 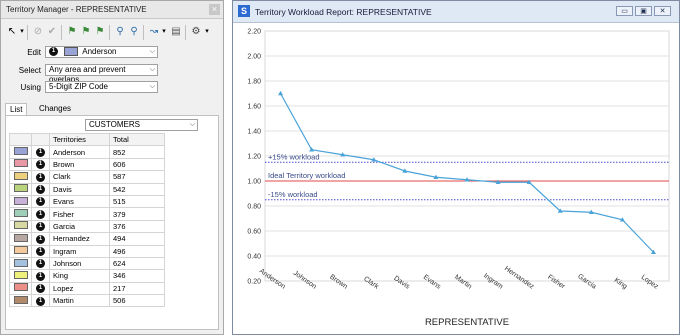 I want to click on edit-territory-dropdown: 1 Anderson ⌵, so click(x=101, y=52).